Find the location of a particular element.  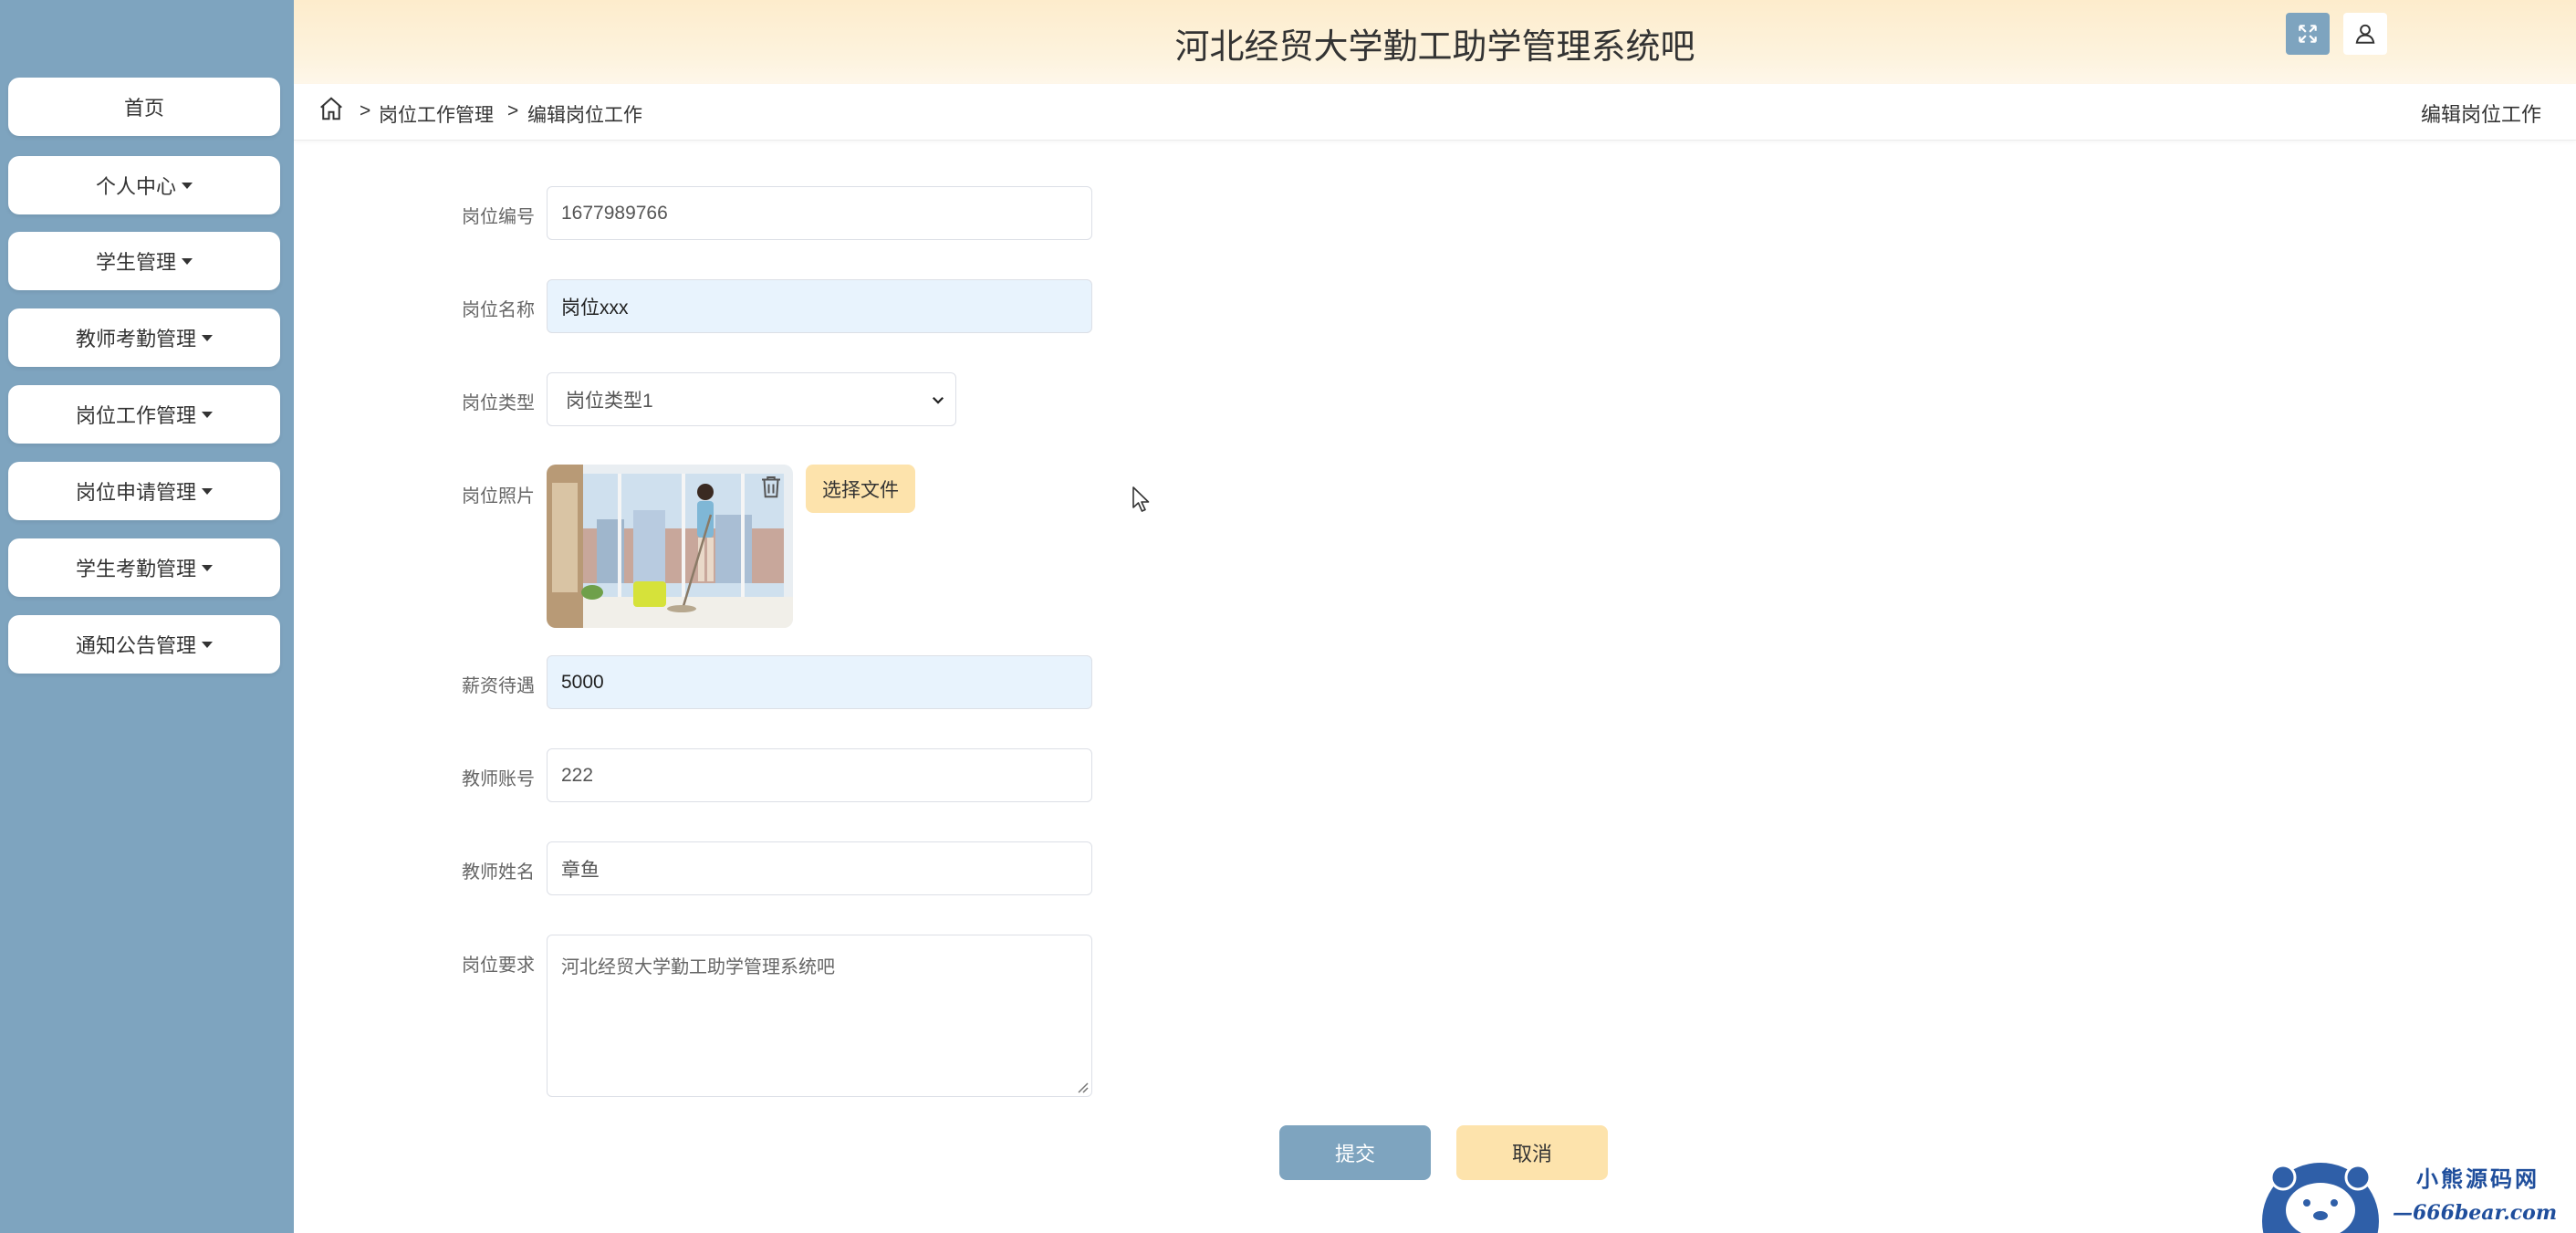

trash-icon is located at coordinates (771, 487).